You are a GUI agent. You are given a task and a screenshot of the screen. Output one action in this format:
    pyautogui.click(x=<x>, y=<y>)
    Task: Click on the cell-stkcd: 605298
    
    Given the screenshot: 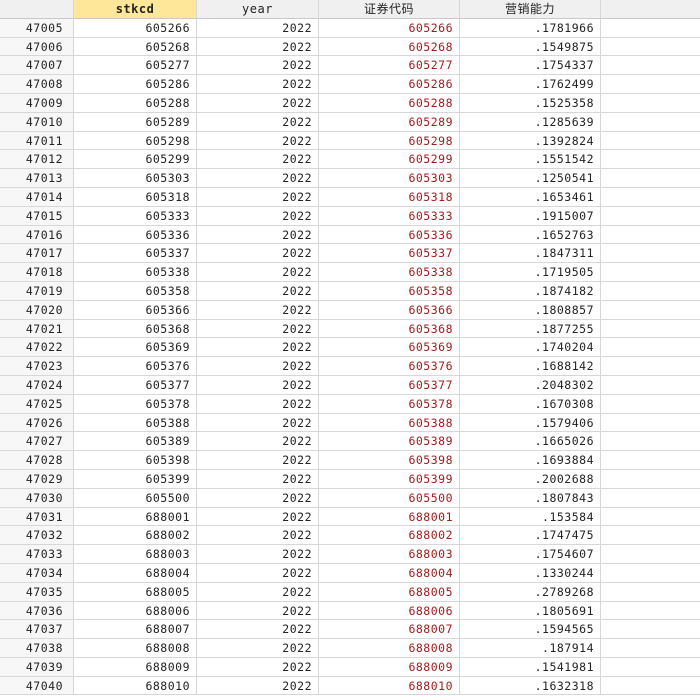 What is the action you would take?
    pyautogui.click(x=135, y=141)
    